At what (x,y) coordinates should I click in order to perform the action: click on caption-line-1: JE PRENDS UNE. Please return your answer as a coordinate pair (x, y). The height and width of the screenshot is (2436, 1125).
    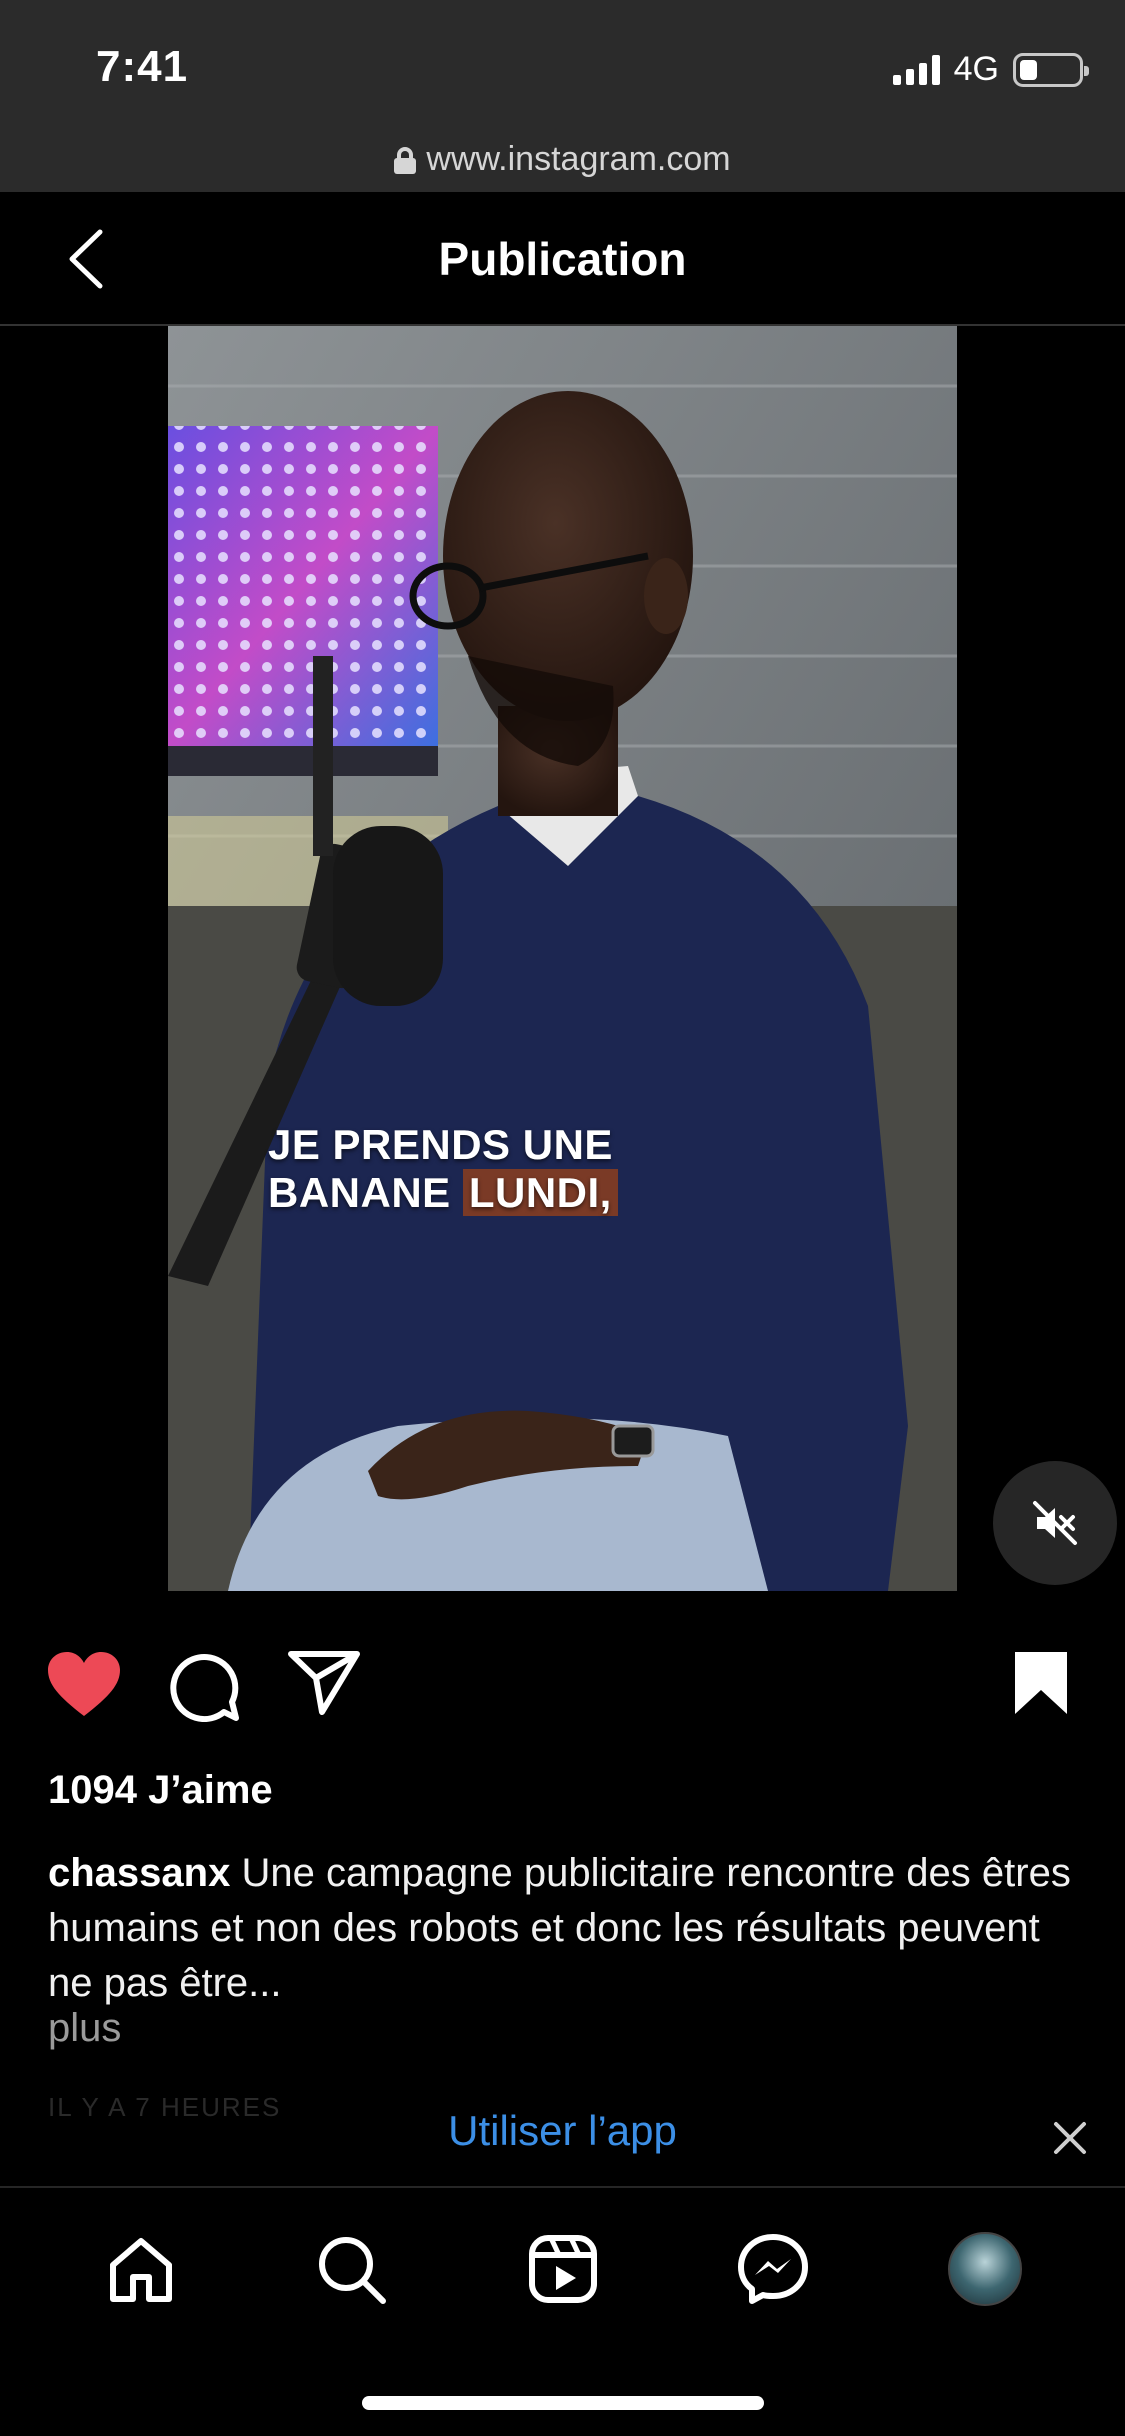
    Looking at the image, I should click on (440, 1144).